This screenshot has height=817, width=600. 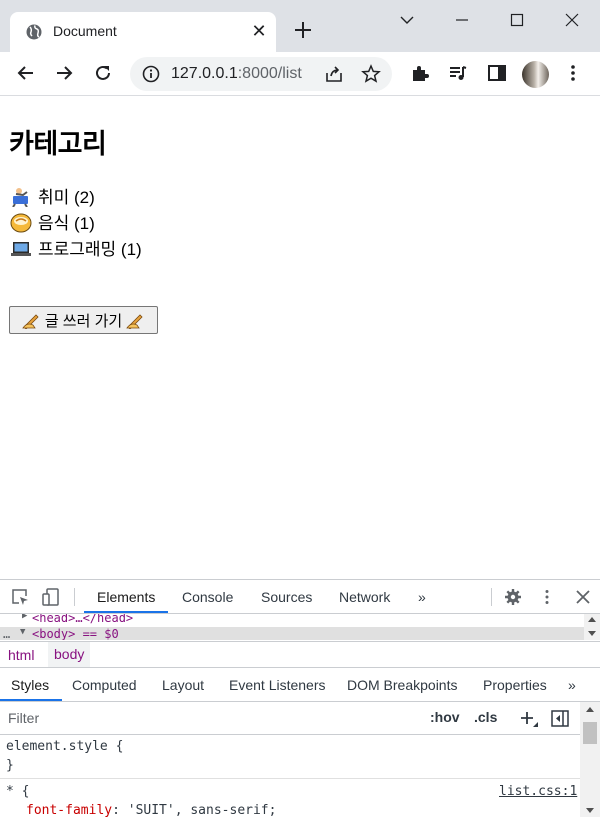 I want to click on tab-network: Network, so click(x=364, y=597).